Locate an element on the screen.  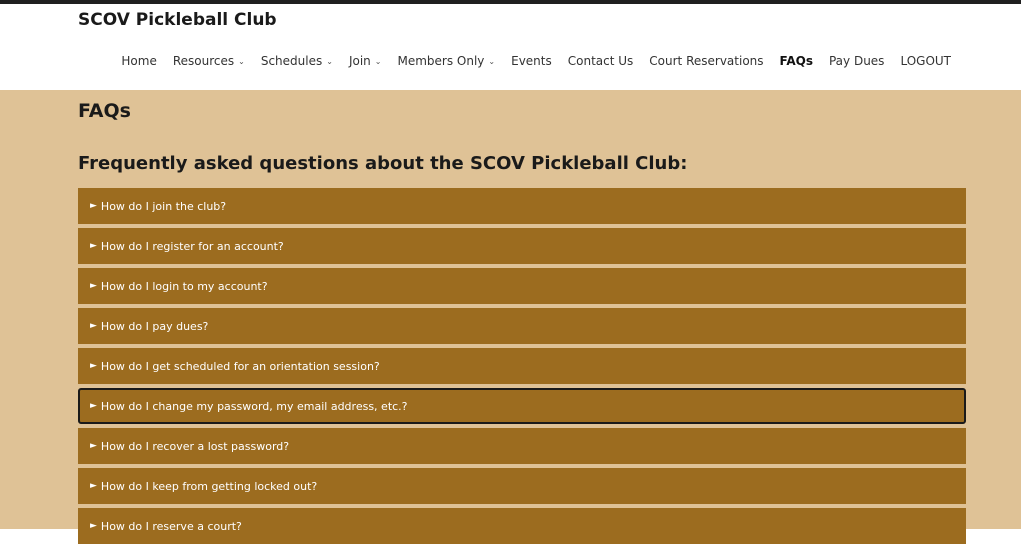
nav-item-label: FAQs is located at coordinates (796, 61).